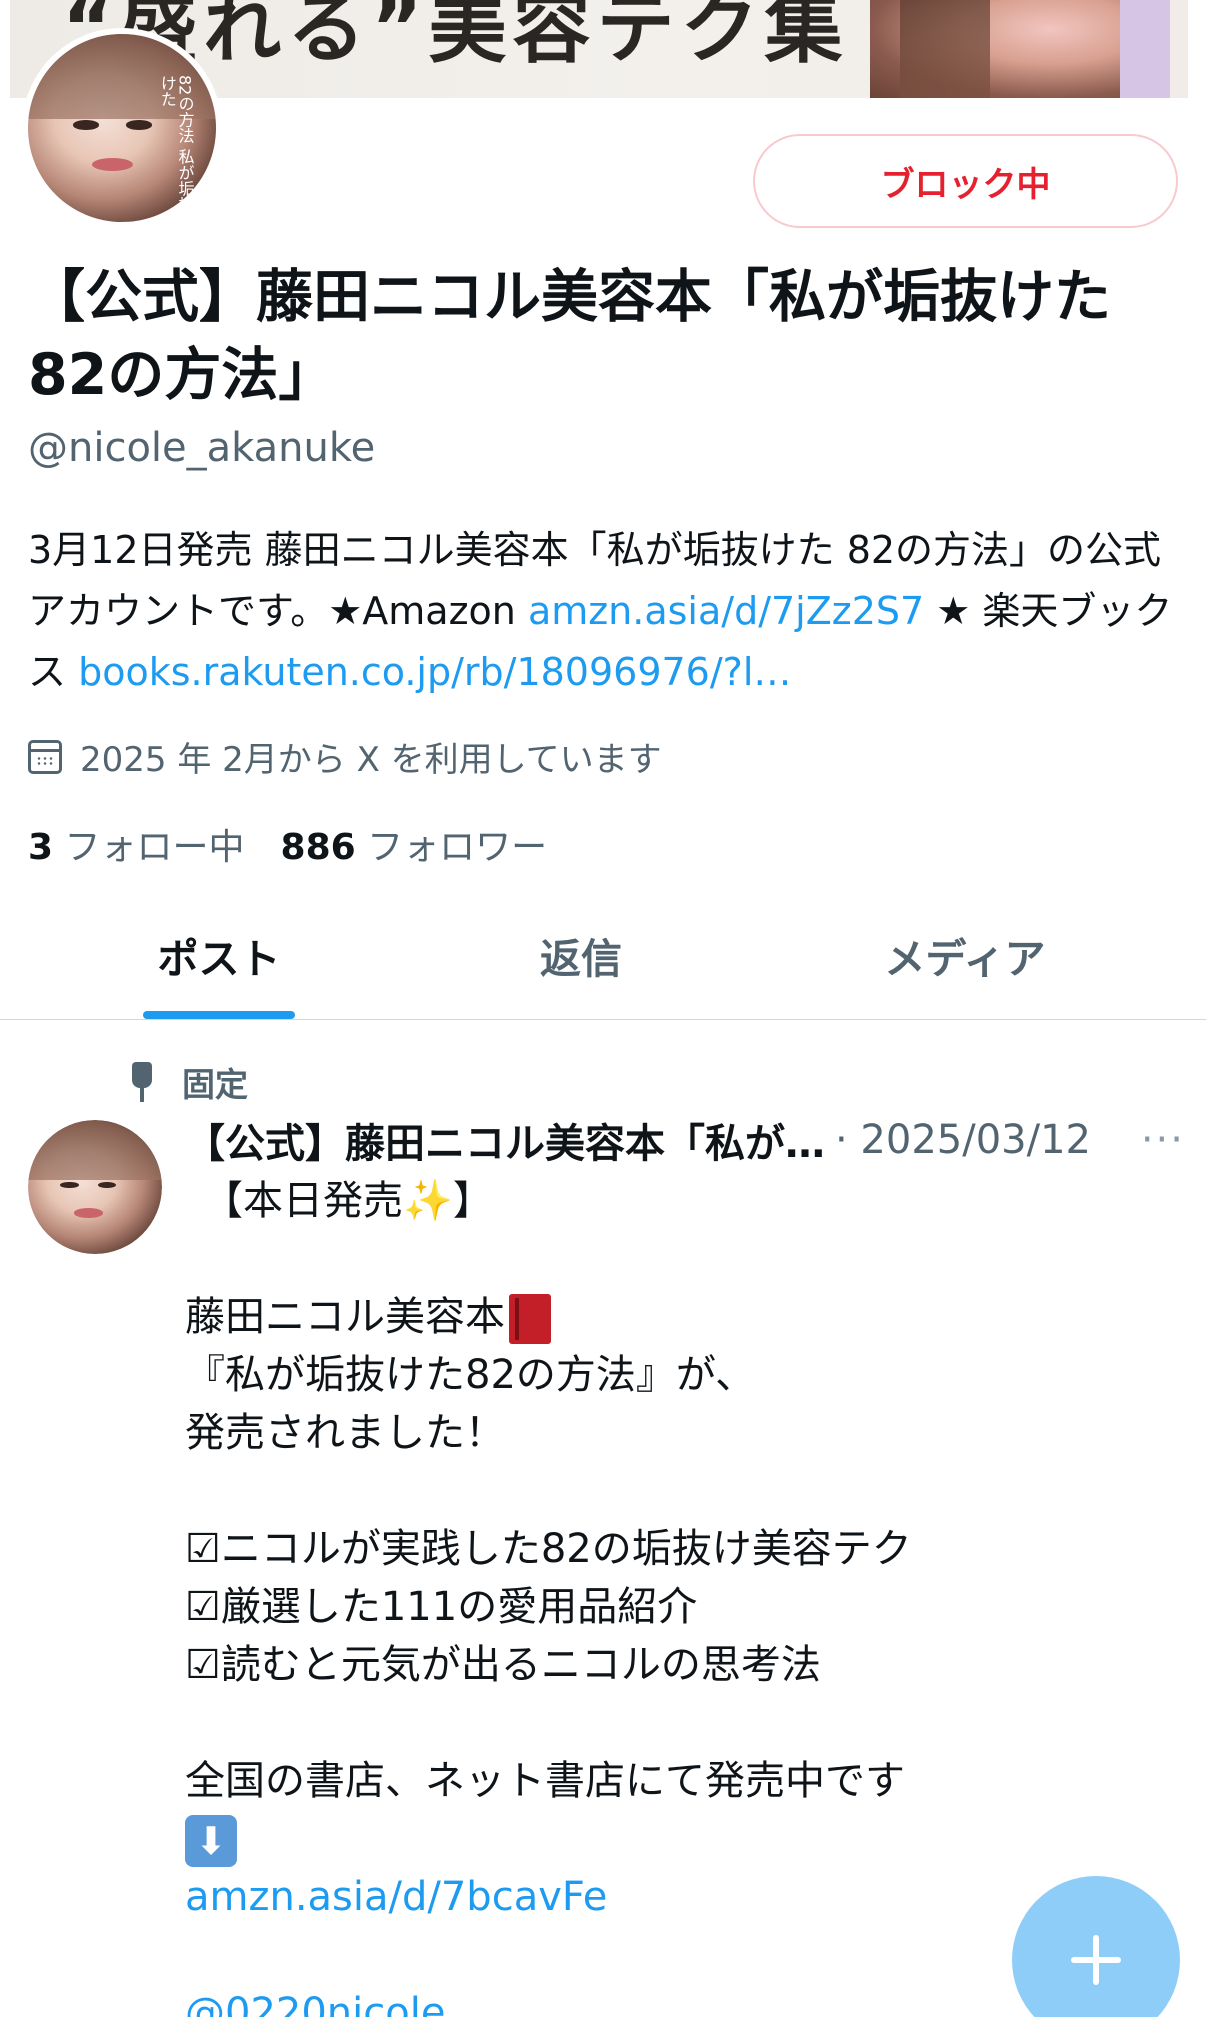 This screenshot has width=1206, height=2017. Describe the element at coordinates (215, 1084) in the screenshot. I see `pinned-label: 固定` at that location.